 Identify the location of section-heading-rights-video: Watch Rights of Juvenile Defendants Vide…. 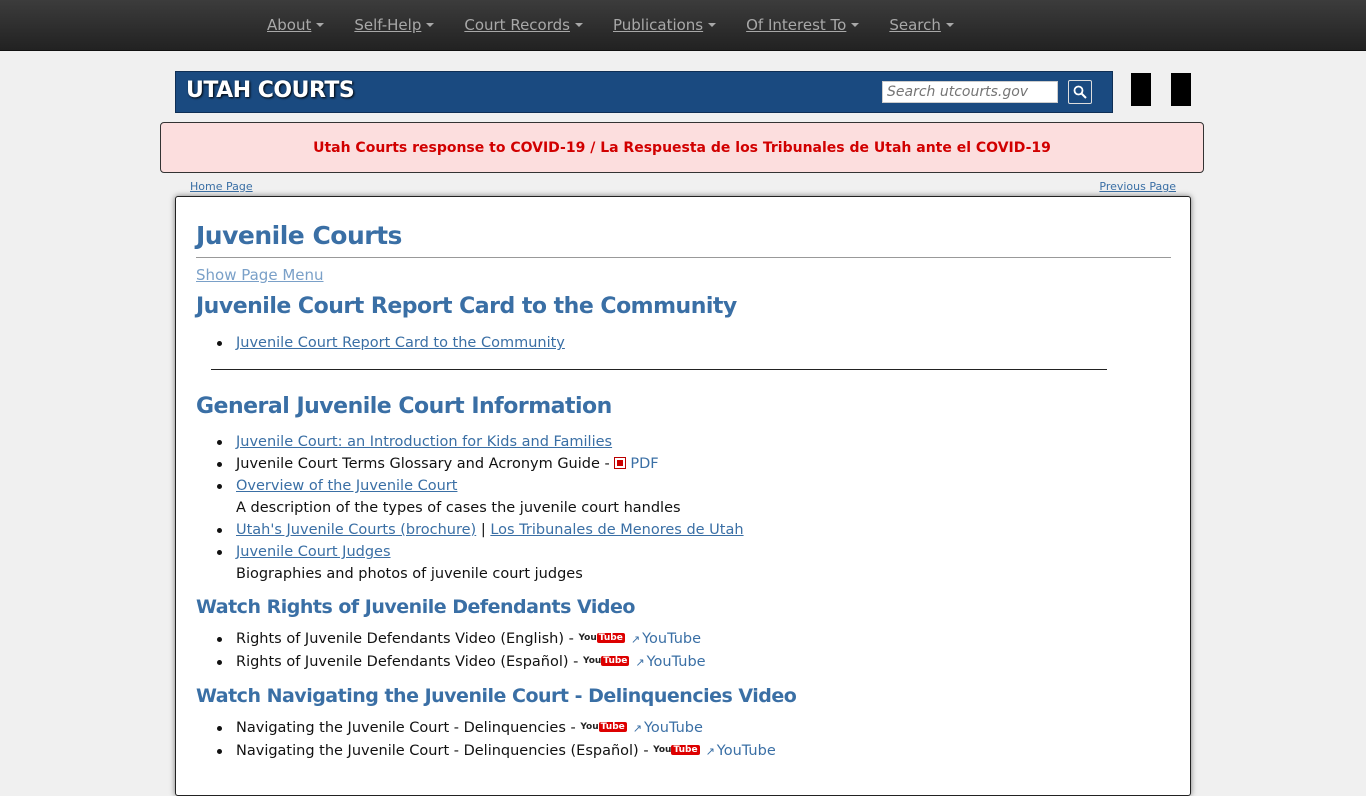
(415, 607).